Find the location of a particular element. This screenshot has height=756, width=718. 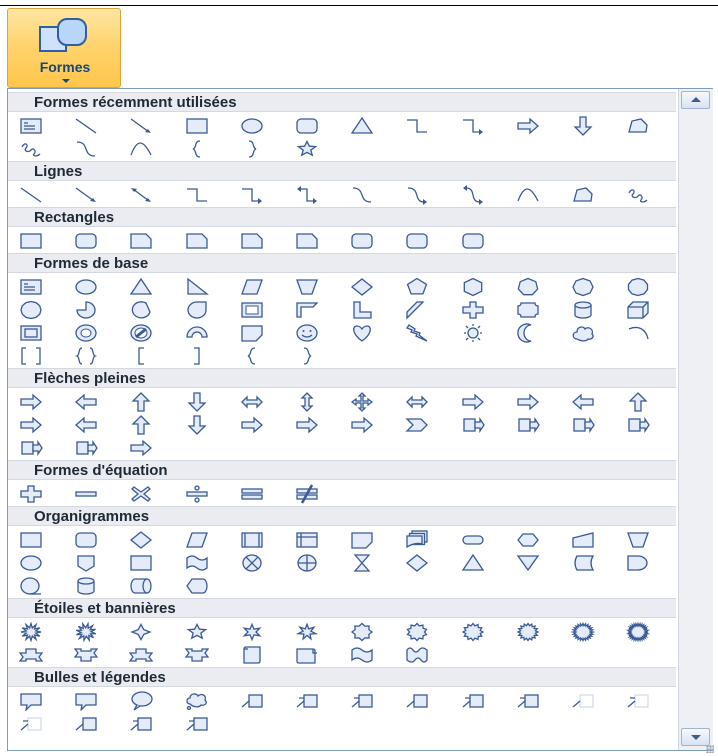

shape-multiply-button is located at coordinates (141, 494).